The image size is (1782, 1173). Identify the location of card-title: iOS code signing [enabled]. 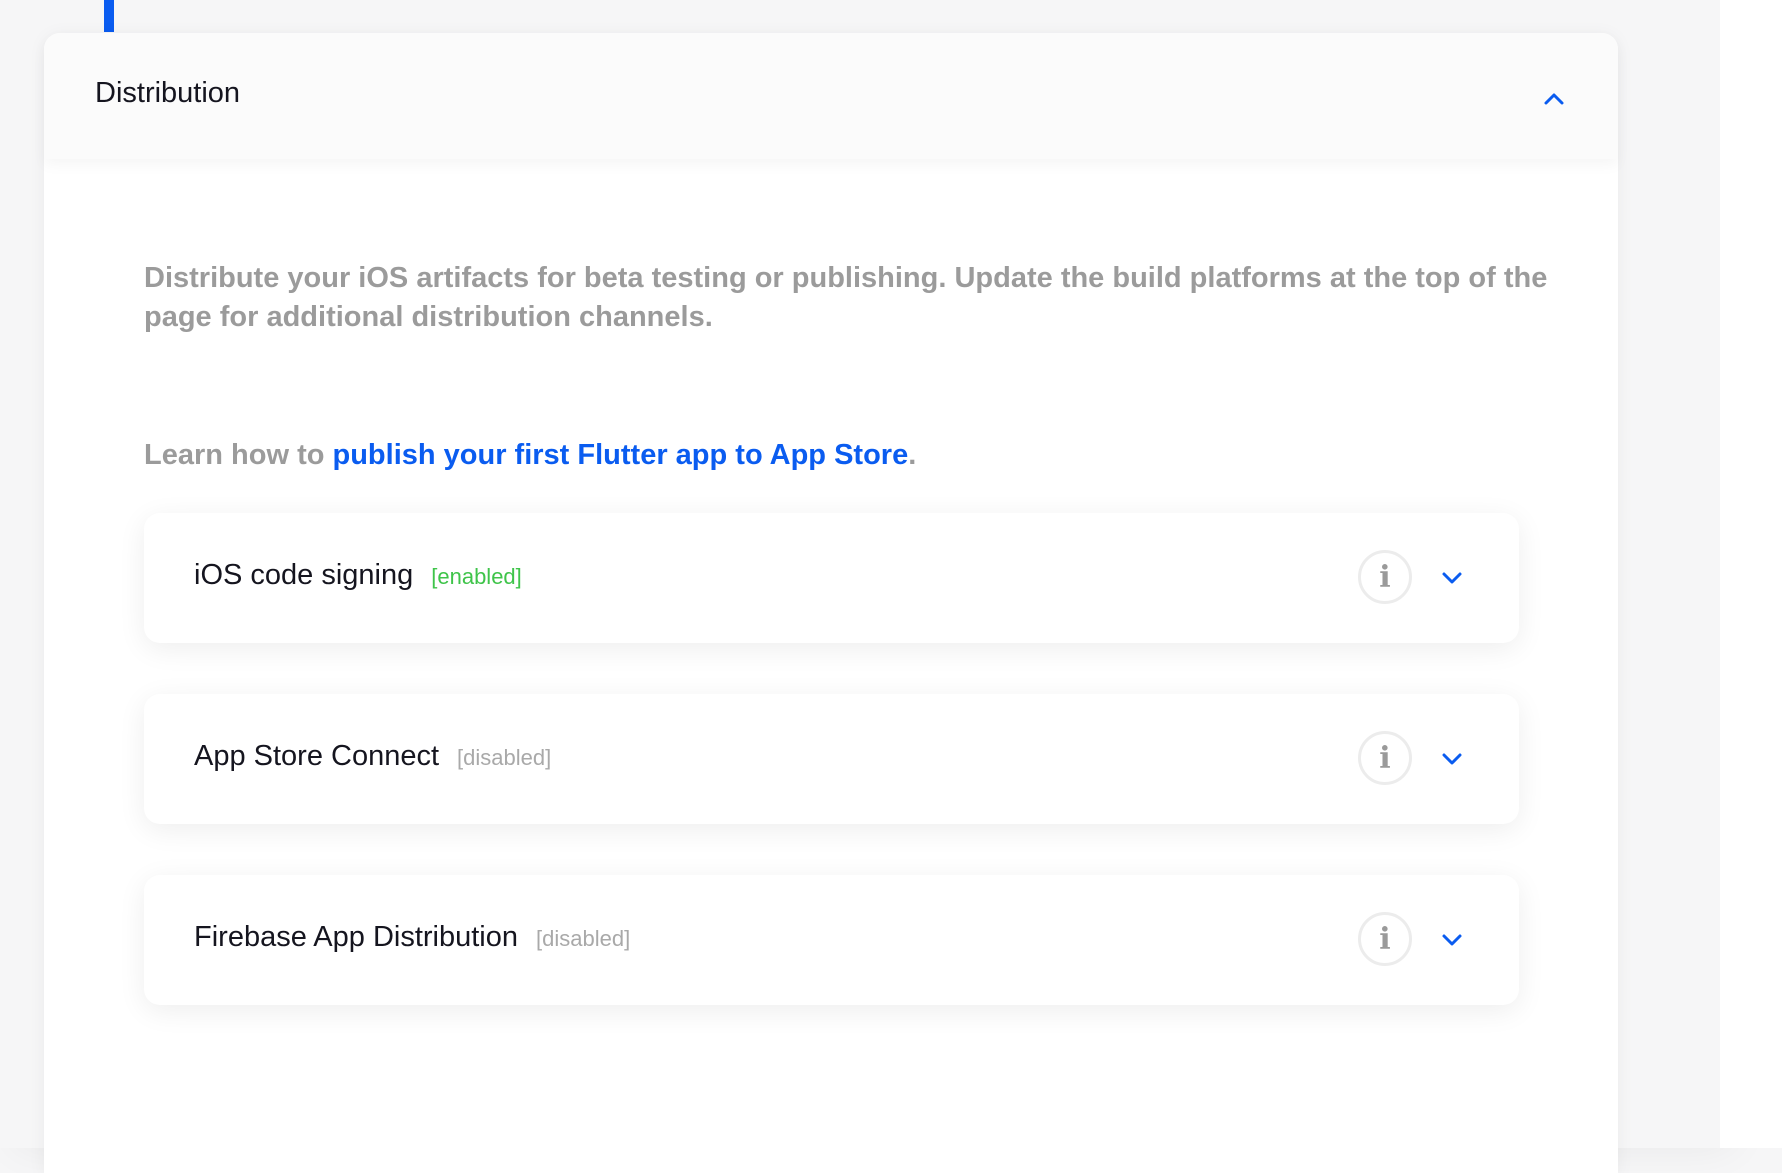
(358, 575).